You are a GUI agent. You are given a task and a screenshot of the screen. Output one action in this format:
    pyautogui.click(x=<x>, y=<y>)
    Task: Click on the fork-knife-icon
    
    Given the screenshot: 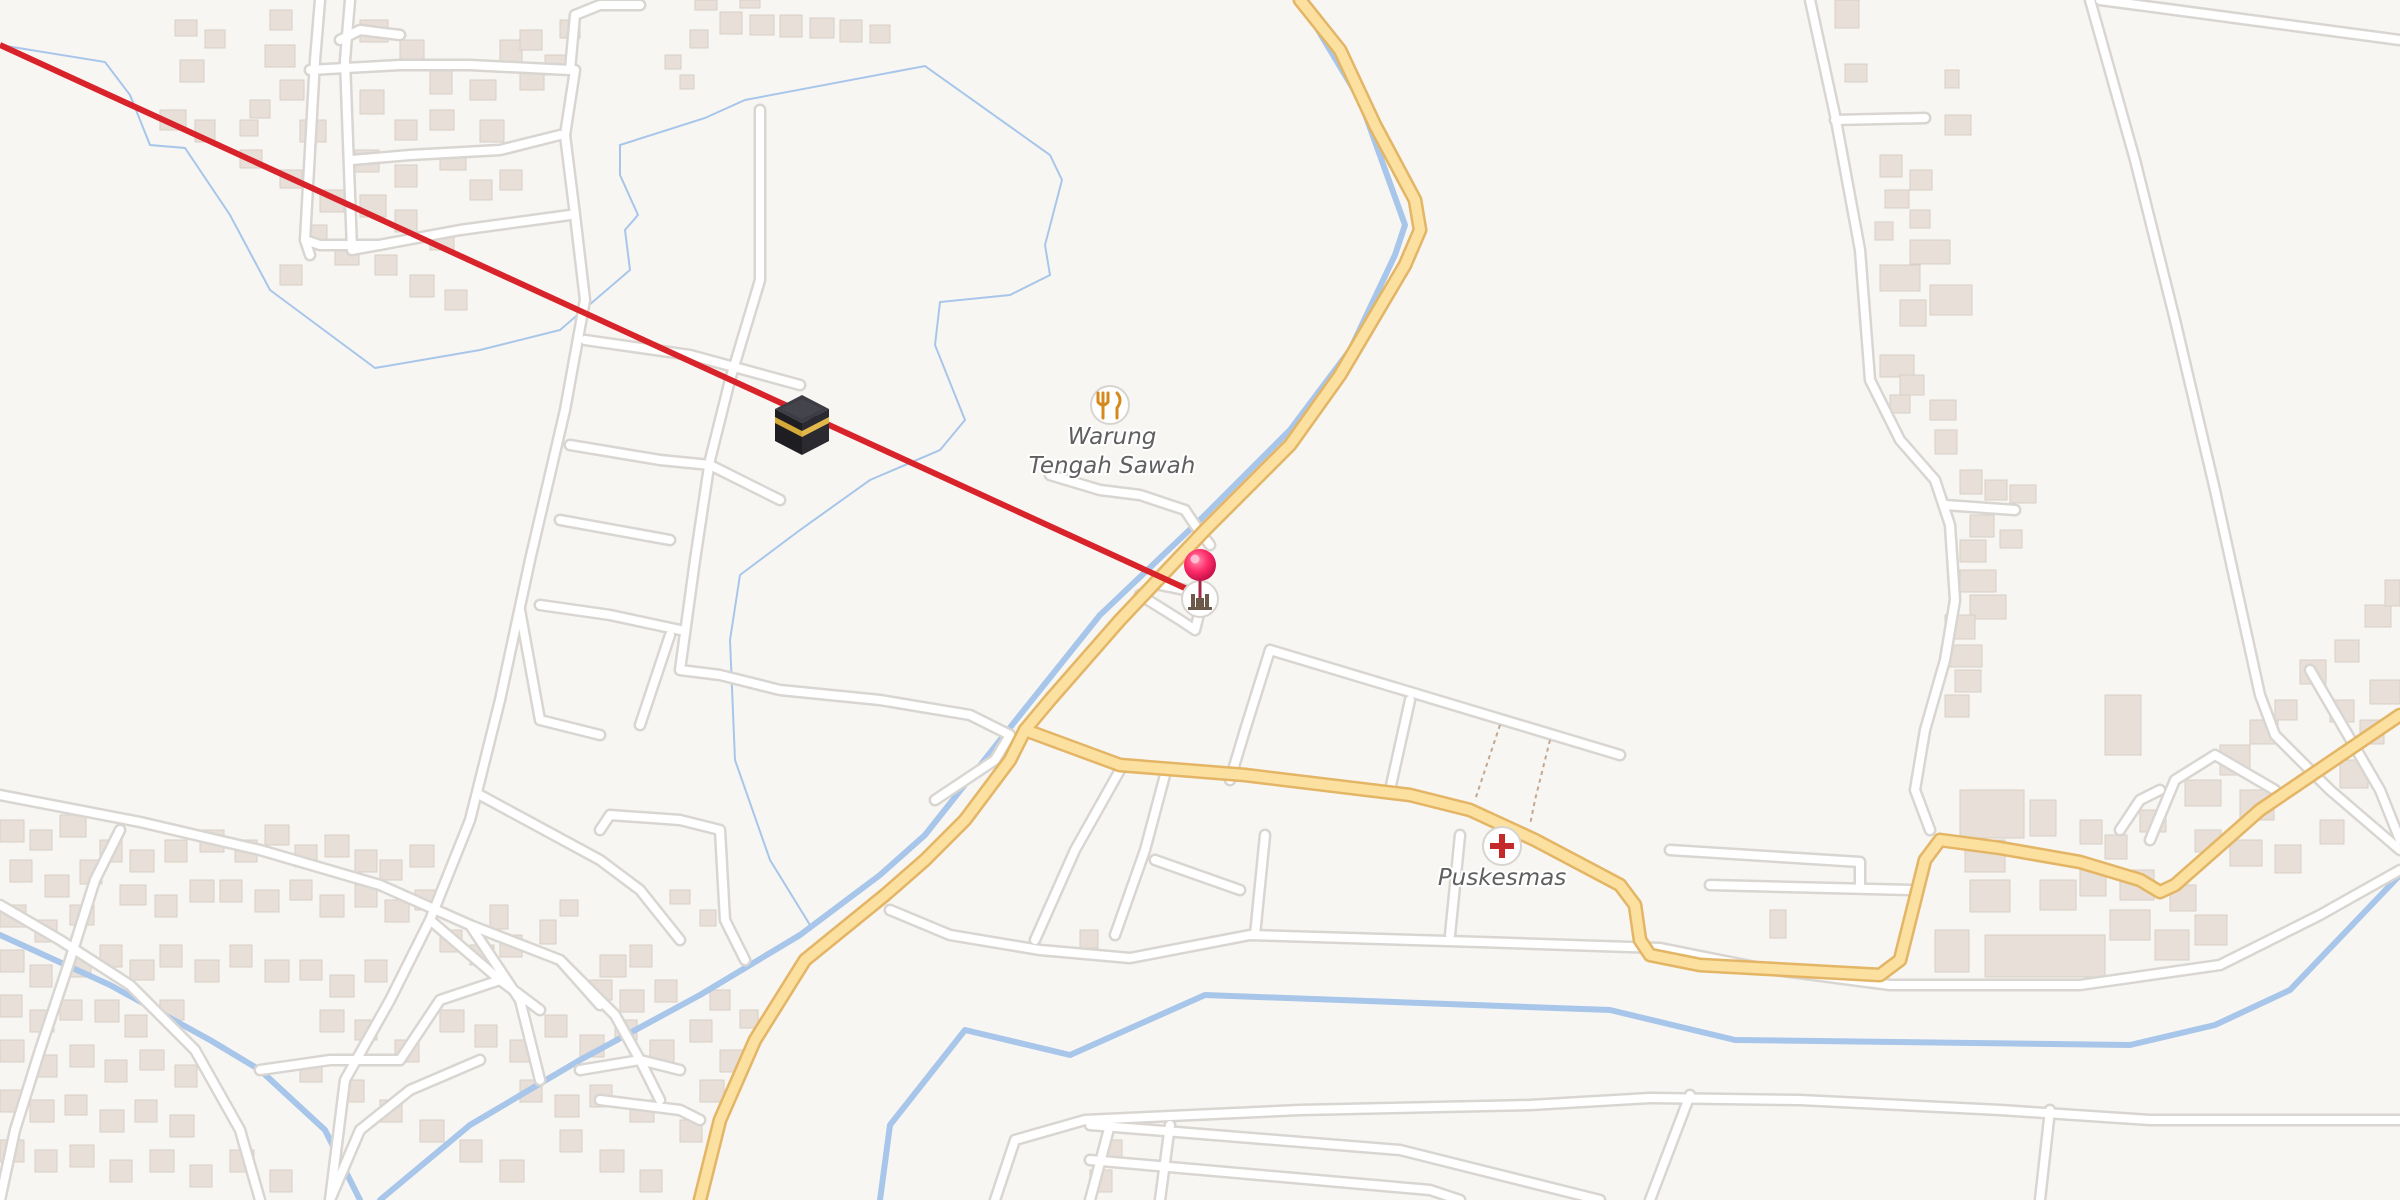 What is the action you would take?
    pyautogui.click(x=1110, y=405)
    